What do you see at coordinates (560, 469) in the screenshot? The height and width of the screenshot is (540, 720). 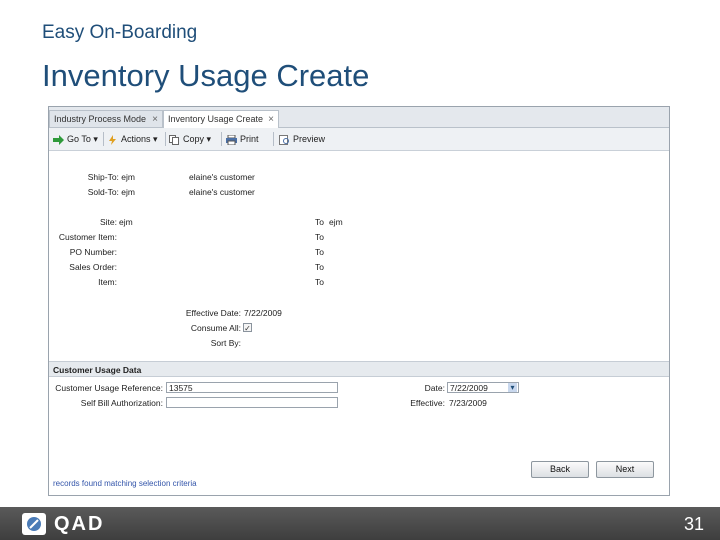 I see `back-button: Back` at bounding box center [560, 469].